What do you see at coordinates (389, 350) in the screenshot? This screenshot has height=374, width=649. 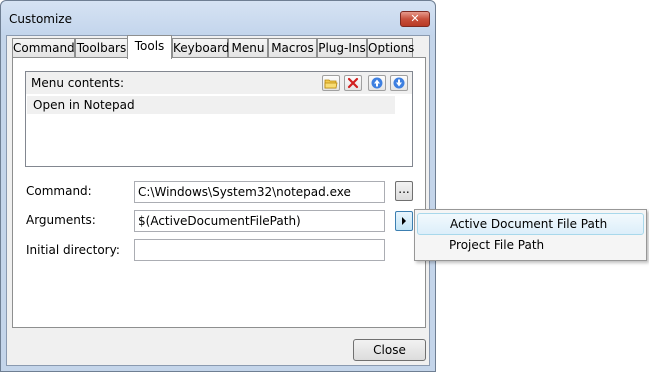 I see `close-button: Close` at bounding box center [389, 350].